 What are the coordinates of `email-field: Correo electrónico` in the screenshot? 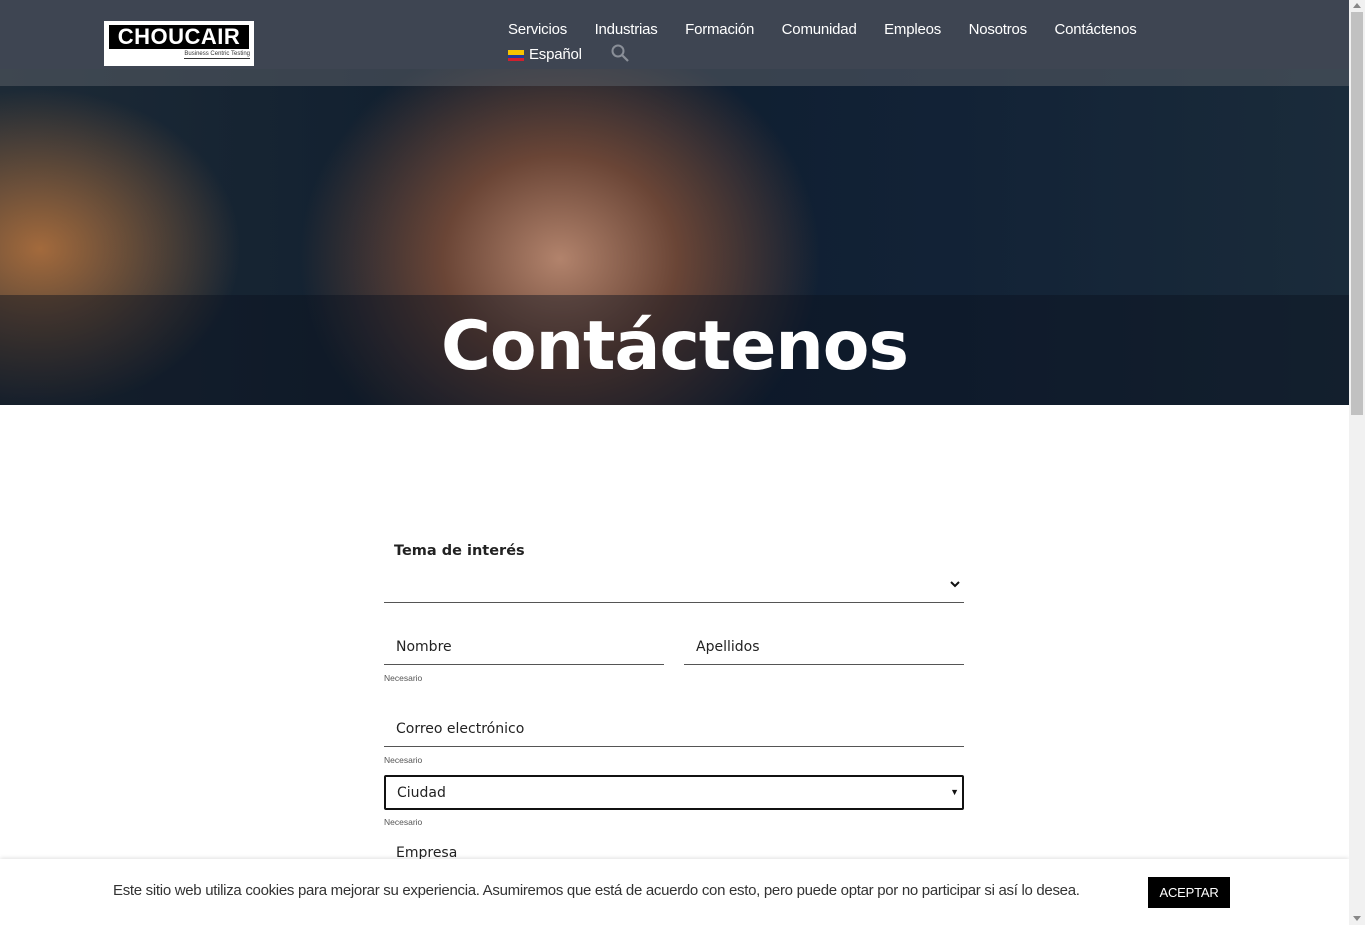 It's located at (674, 730).